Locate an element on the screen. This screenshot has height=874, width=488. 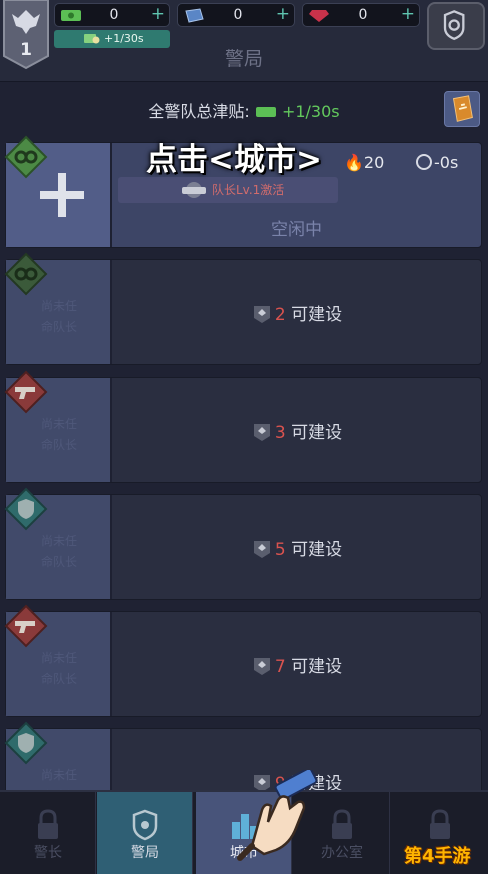
tab-sheriff: 警长 is located at coordinates (48, 833).